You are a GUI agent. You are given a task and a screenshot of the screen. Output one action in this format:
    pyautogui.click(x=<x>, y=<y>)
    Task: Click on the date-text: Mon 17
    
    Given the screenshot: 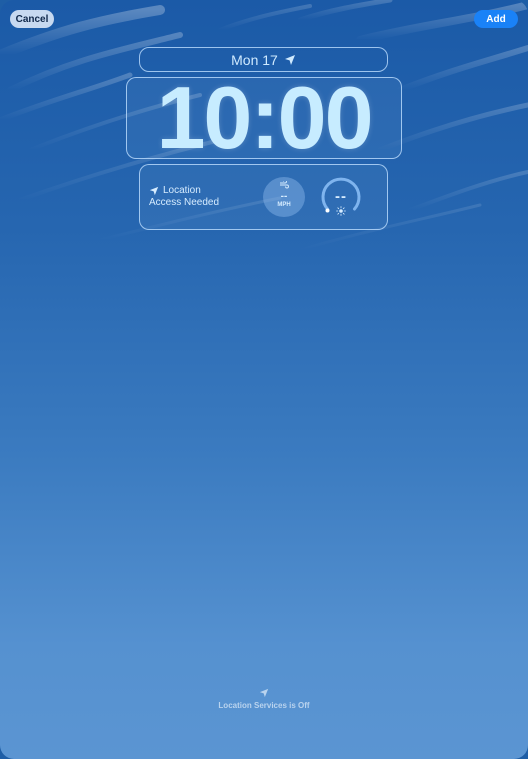 What is the action you would take?
    pyautogui.click(x=254, y=59)
    